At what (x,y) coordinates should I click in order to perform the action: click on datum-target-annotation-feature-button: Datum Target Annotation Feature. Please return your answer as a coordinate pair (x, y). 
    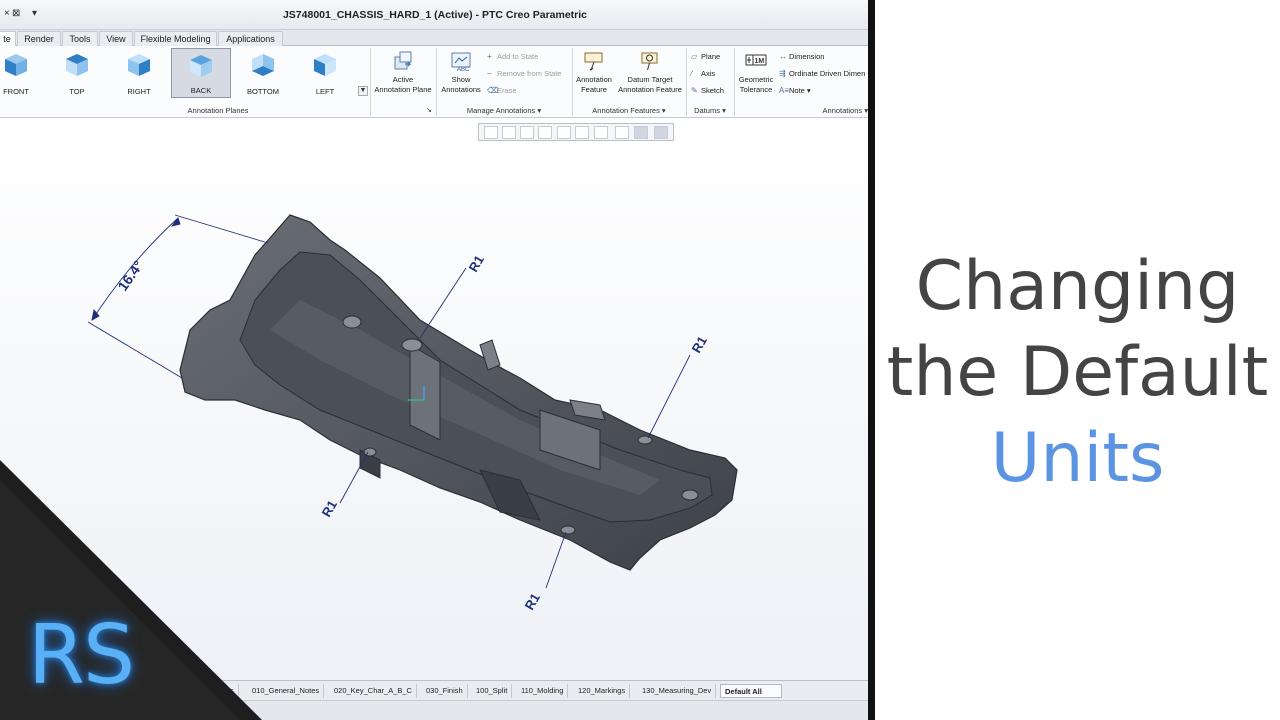
    Looking at the image, I should click on (650, 72).